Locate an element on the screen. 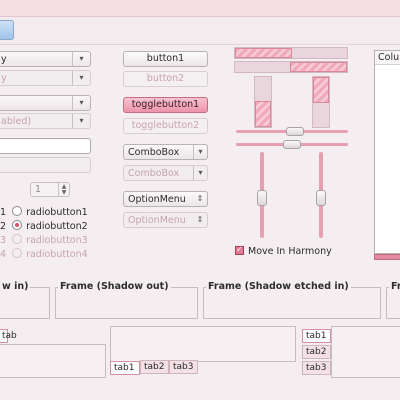 This screenshot has width=400, height=400. window-top-band is located at coordinates (200, 8).